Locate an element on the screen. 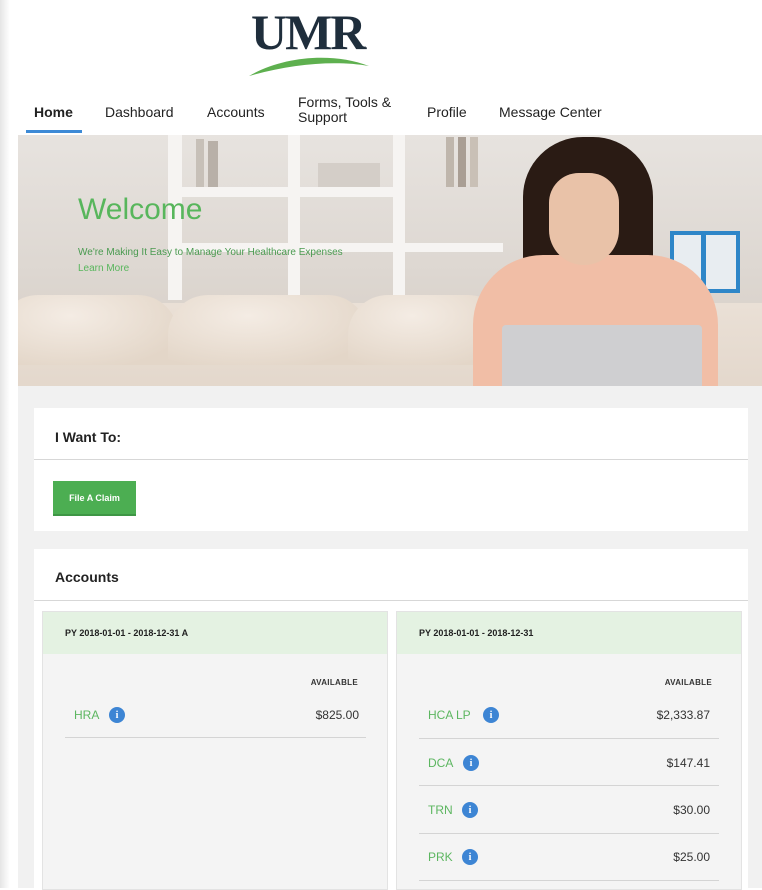  nav-forms-tools-support: Forms, Tools & Support is located at coordinates (344, 110).